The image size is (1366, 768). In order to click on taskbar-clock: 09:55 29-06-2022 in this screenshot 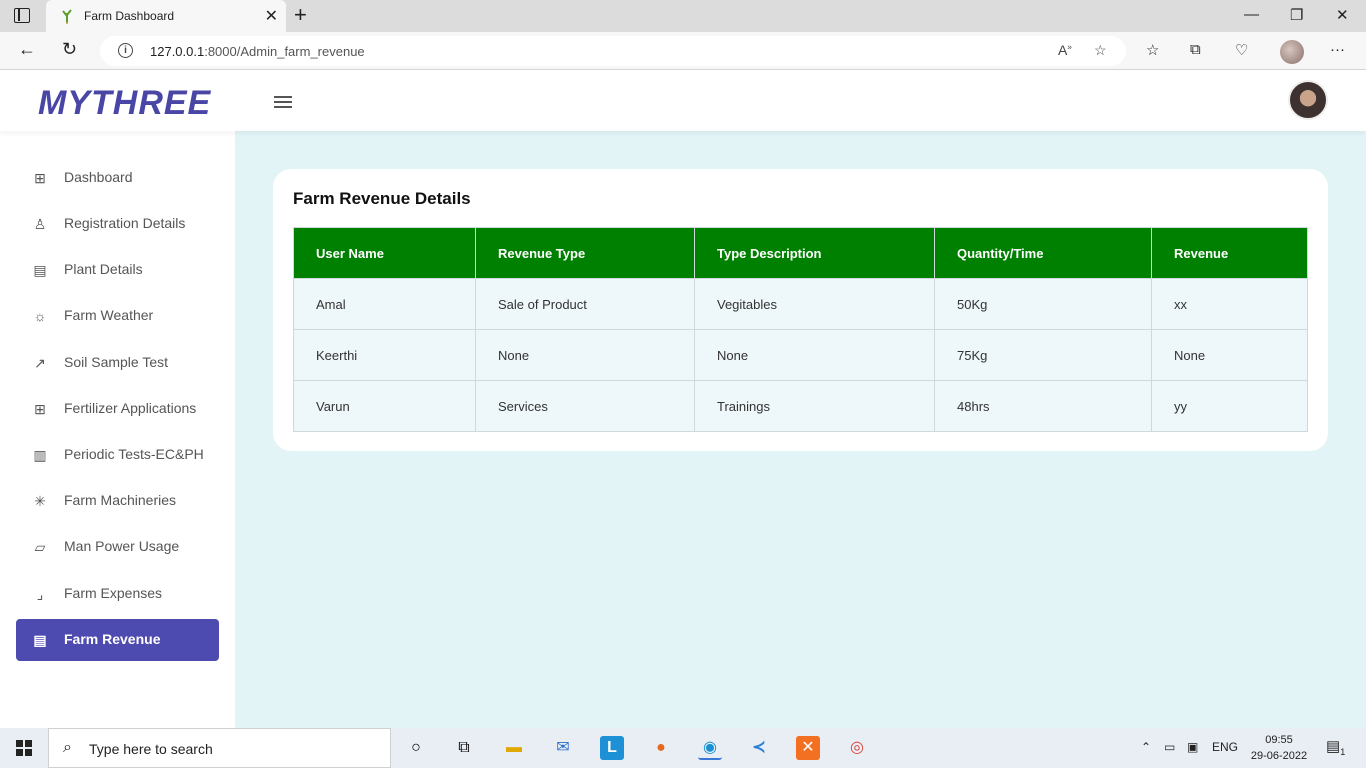, I will do `click(1279, 748)`.